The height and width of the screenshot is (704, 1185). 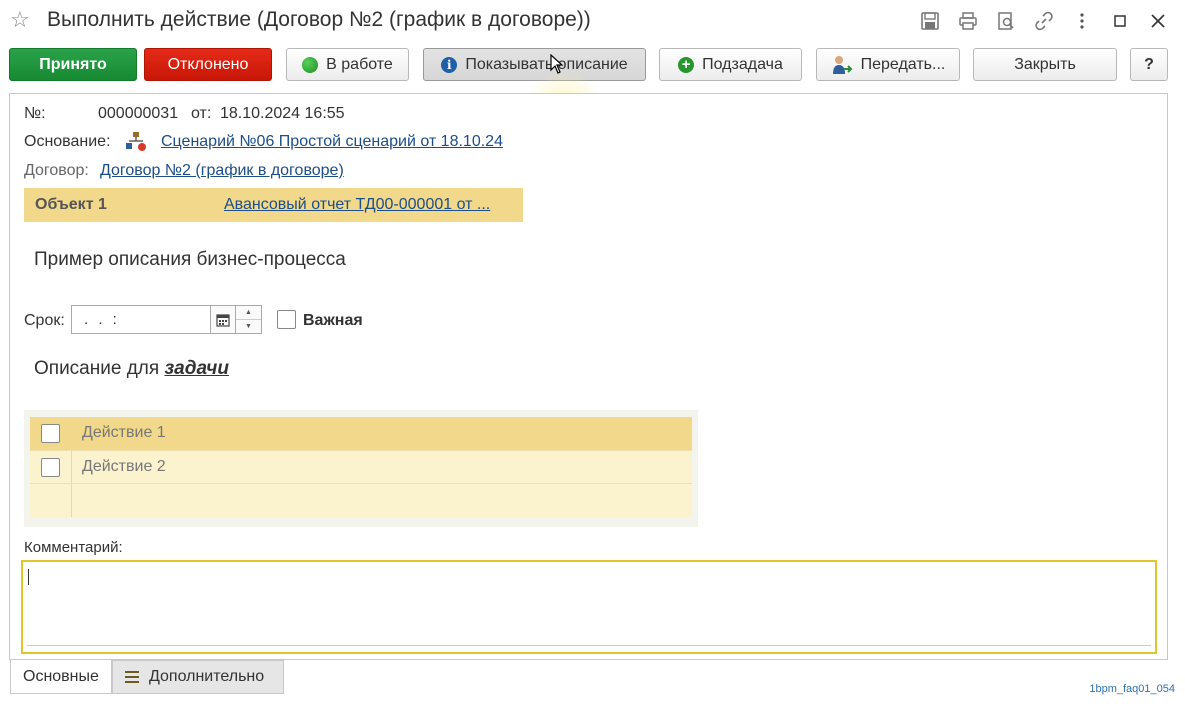 I want to click on maximize-icon, so click(x=1120, y=21).